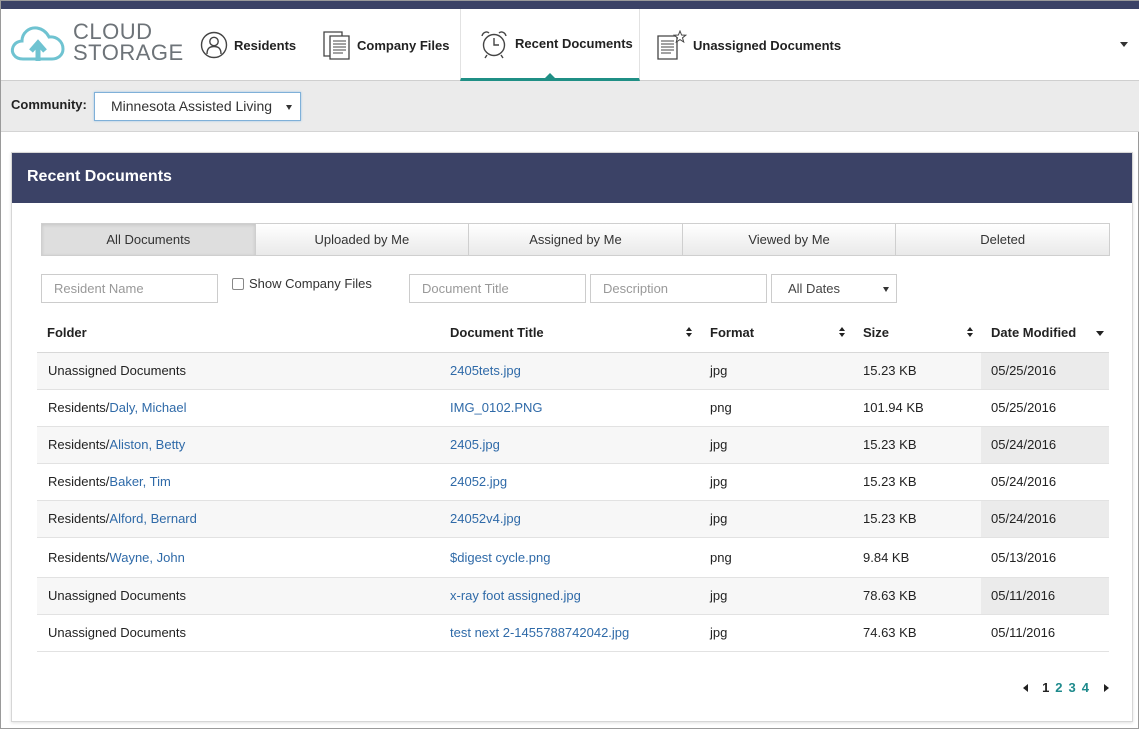 This screenshot has width=1139, height=729. I want to click on folder-cell: Residents/Alford, Bernard, so click(122, 518).